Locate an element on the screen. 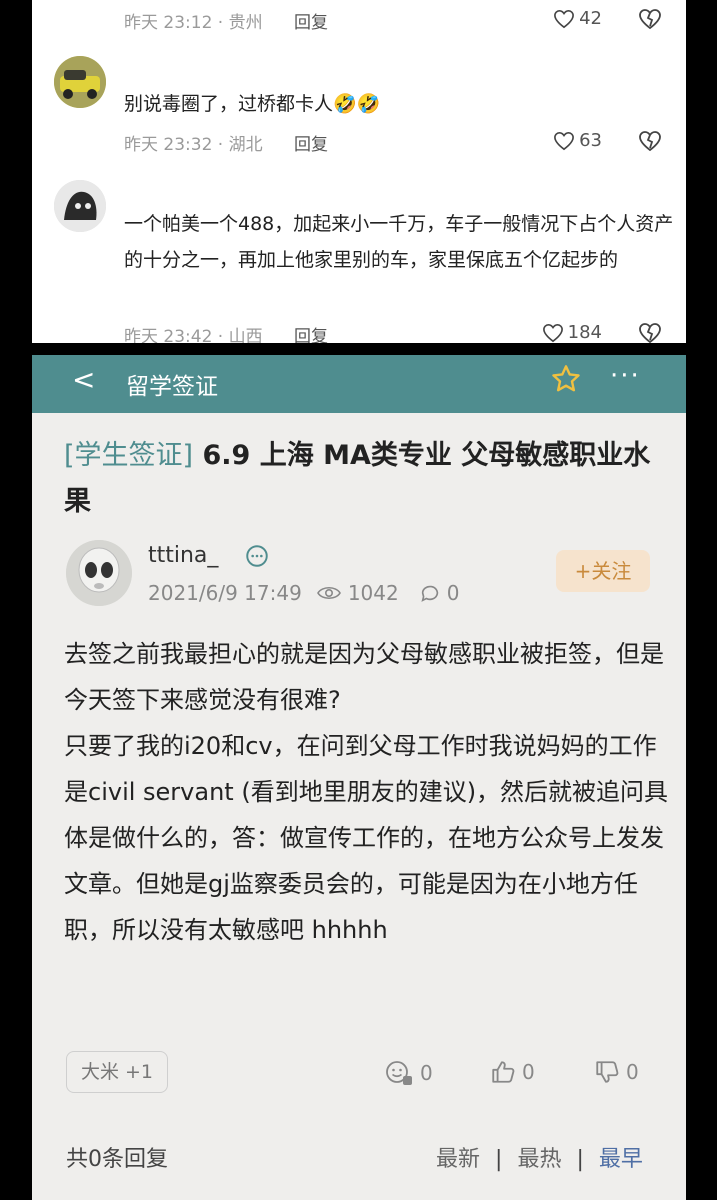  message-icon is located at coordinates (257, 556).